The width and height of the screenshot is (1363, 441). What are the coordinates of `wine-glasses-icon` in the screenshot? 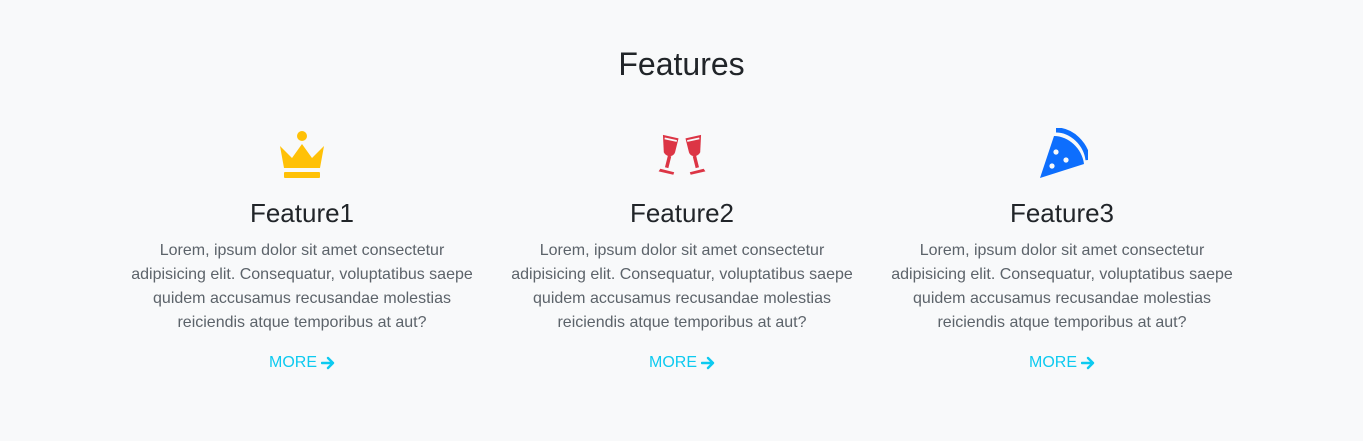 It's located at (682, 154).